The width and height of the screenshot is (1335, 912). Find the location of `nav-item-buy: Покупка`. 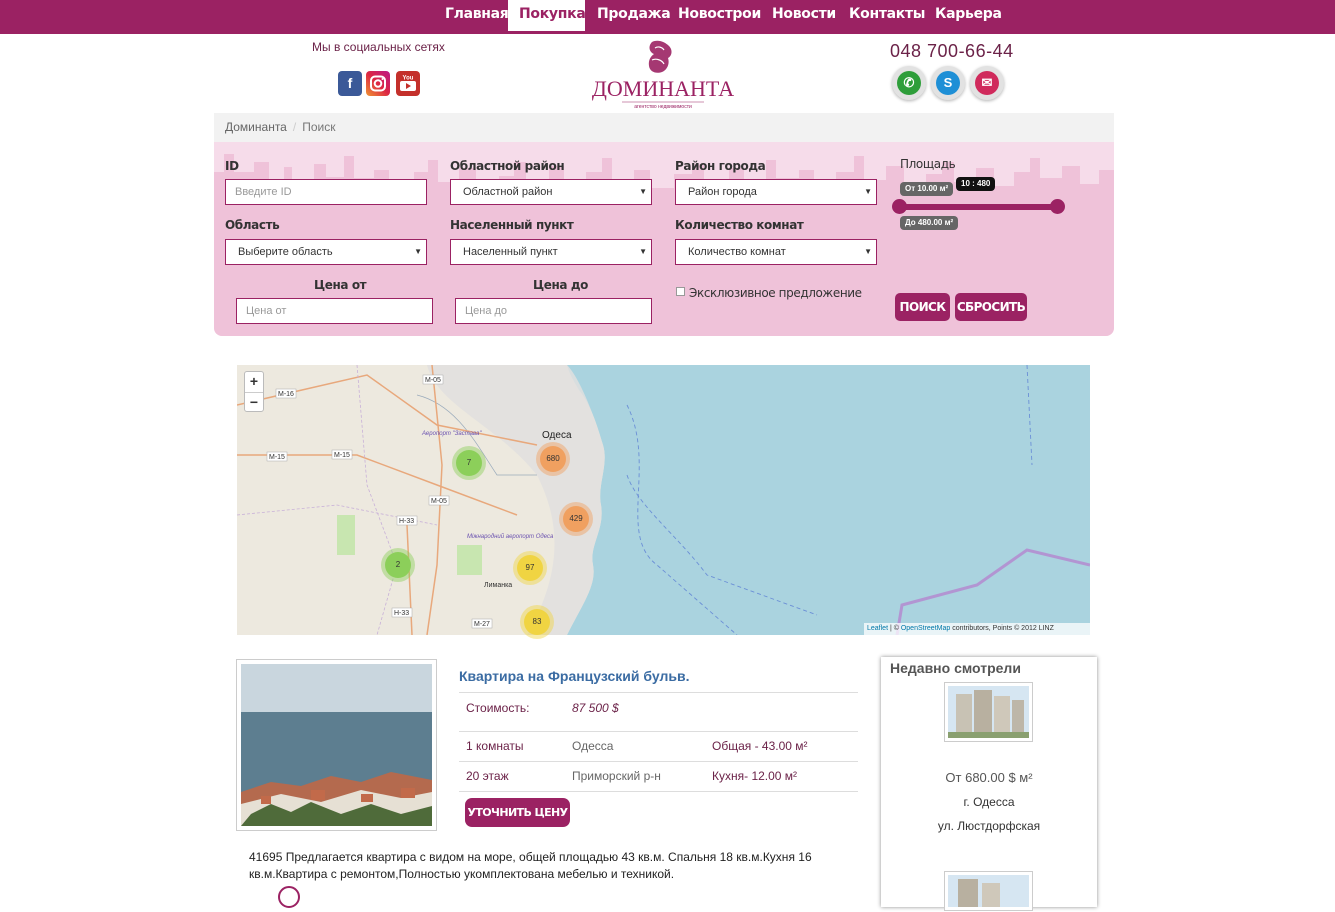

nav-item-buy: Покупка is located at coordinates (547, 17).